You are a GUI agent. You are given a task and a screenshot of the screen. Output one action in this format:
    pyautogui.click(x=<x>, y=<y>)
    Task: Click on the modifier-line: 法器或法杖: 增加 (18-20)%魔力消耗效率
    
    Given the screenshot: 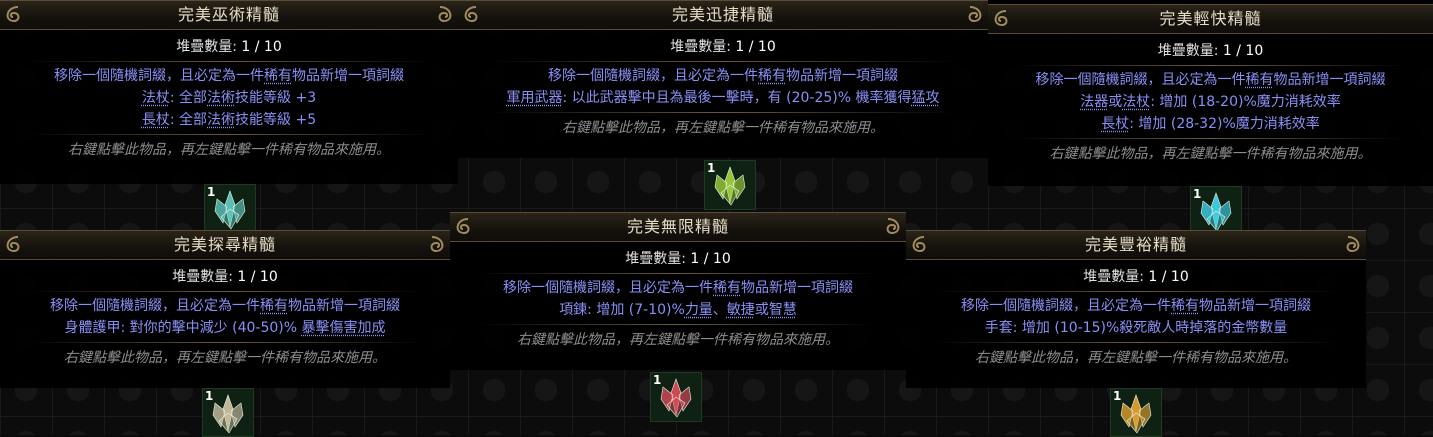 What is the action you would take?
    pyautogui.click(x=1210, y=102)
    